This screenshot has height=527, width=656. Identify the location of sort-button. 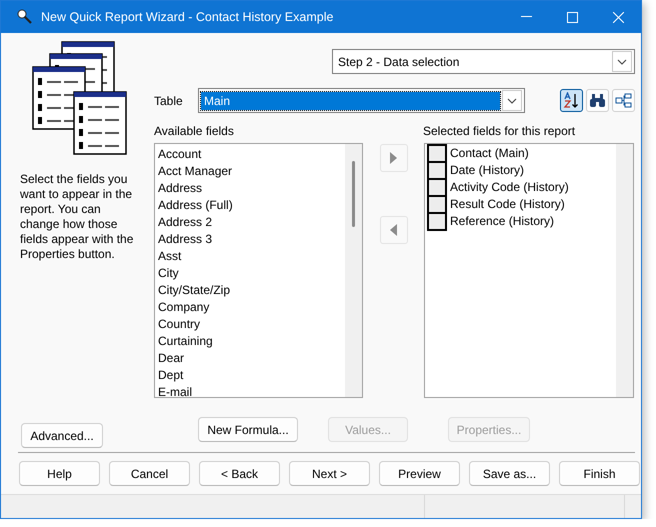
(571, 100).